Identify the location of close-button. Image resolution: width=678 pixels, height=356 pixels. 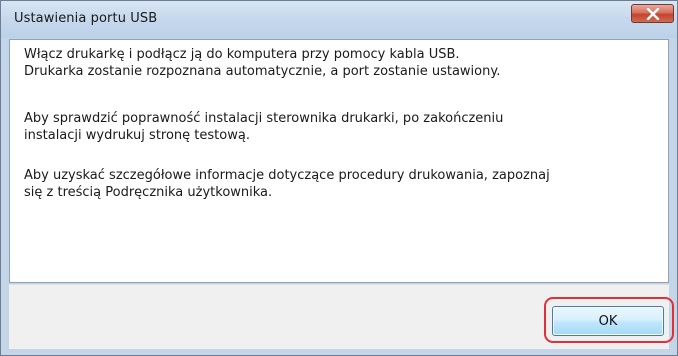
(652, 13).